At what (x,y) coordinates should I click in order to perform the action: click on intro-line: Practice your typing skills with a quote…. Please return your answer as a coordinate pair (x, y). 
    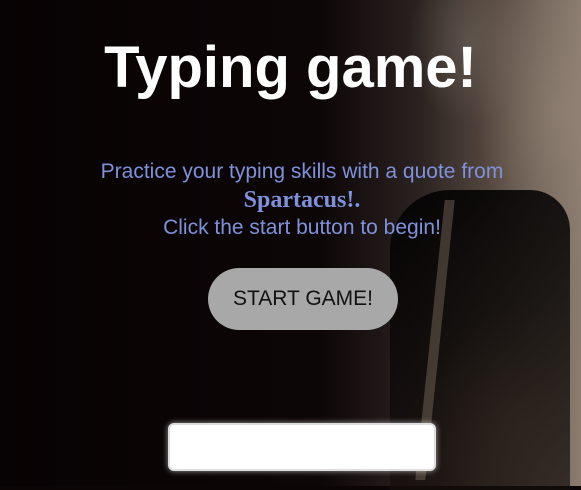
    Looking at the image, I should click on (302, 171).